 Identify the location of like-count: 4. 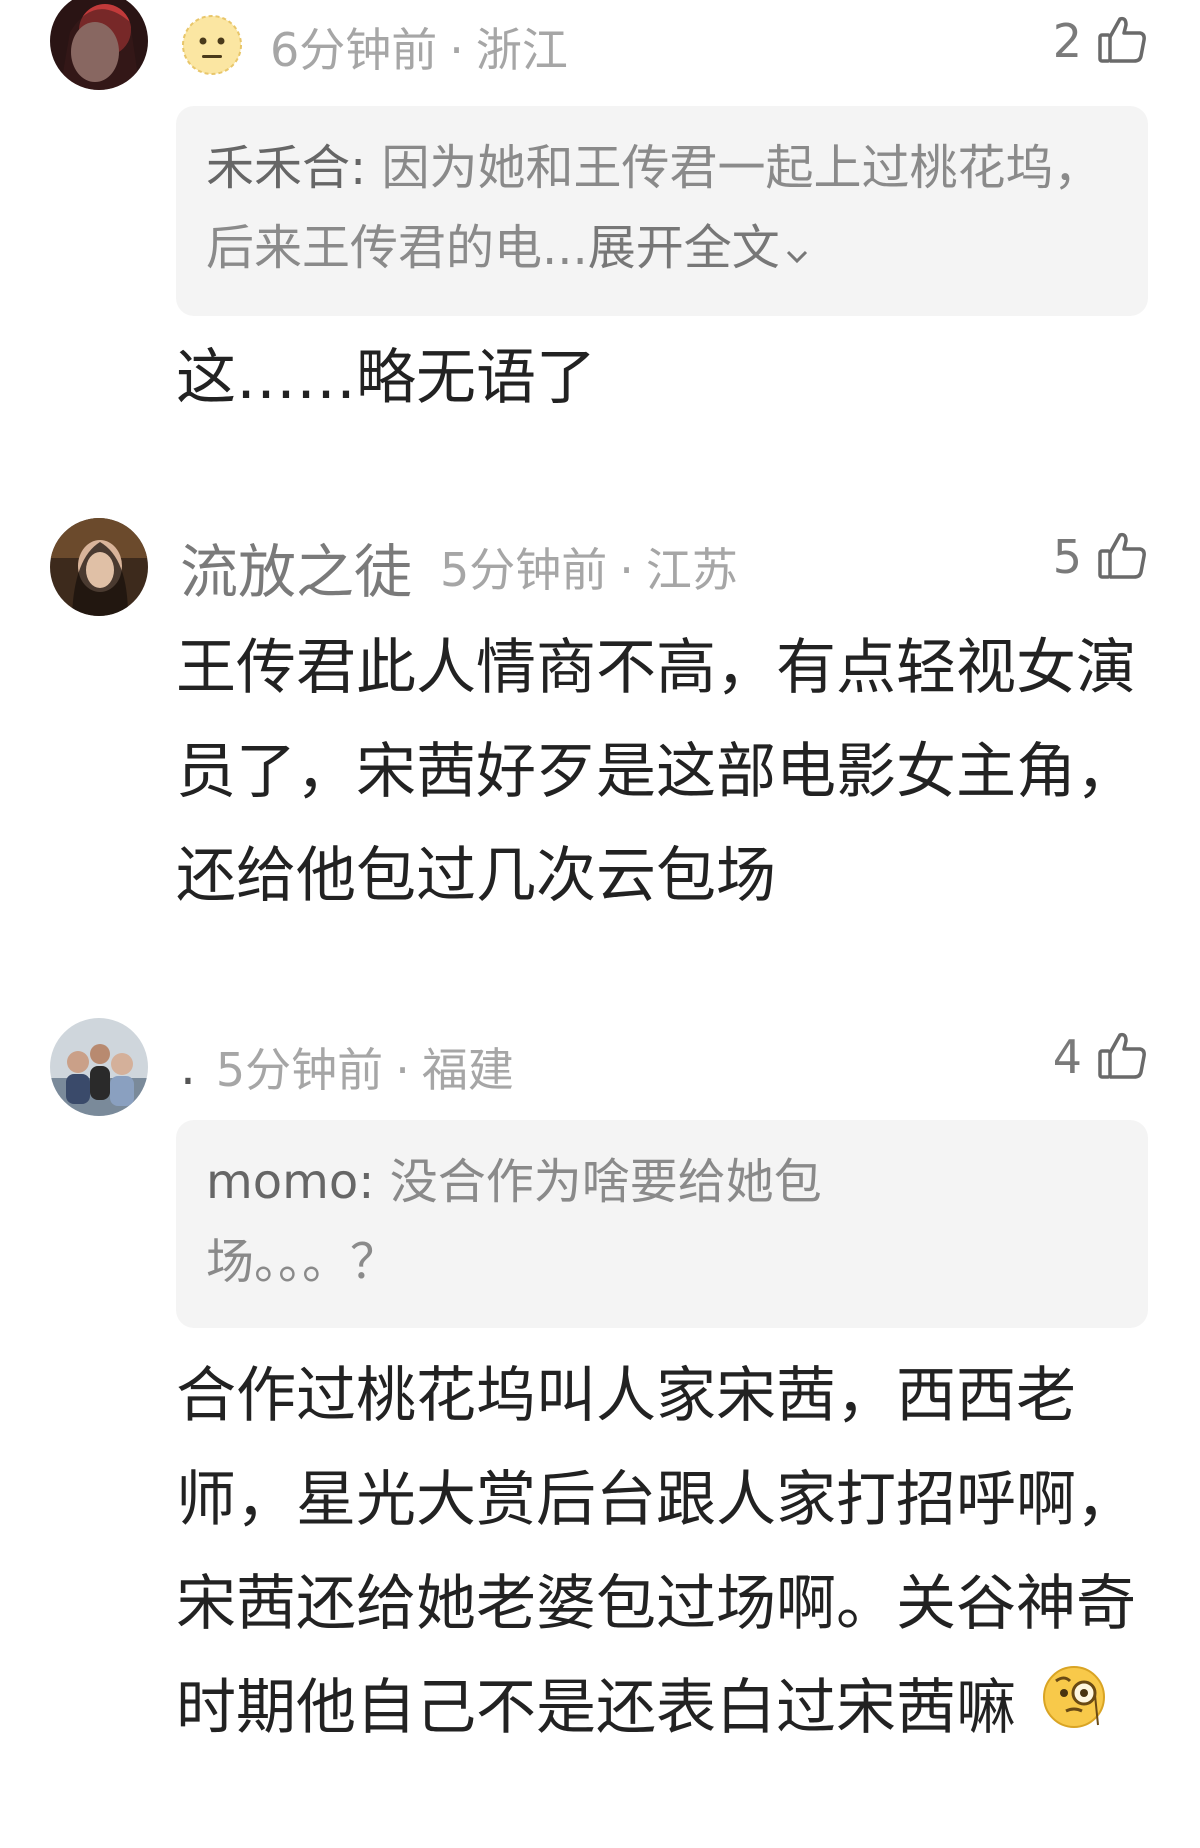
(1067, 1057).